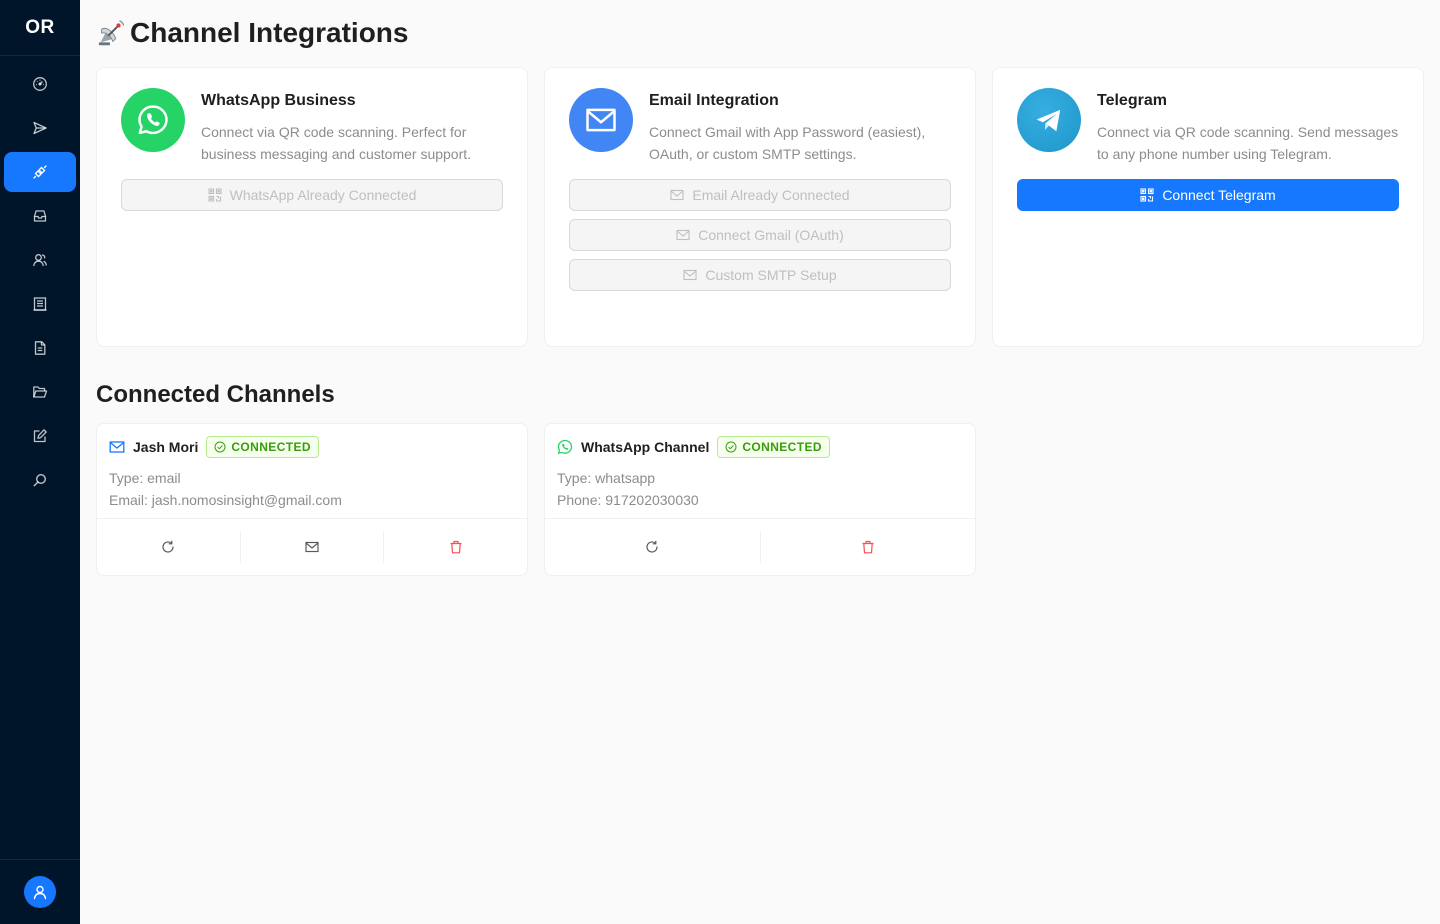 Image resolution: width=1440 pixels, height=924 pixels. I want to click on search-icon, so click(40, 480).